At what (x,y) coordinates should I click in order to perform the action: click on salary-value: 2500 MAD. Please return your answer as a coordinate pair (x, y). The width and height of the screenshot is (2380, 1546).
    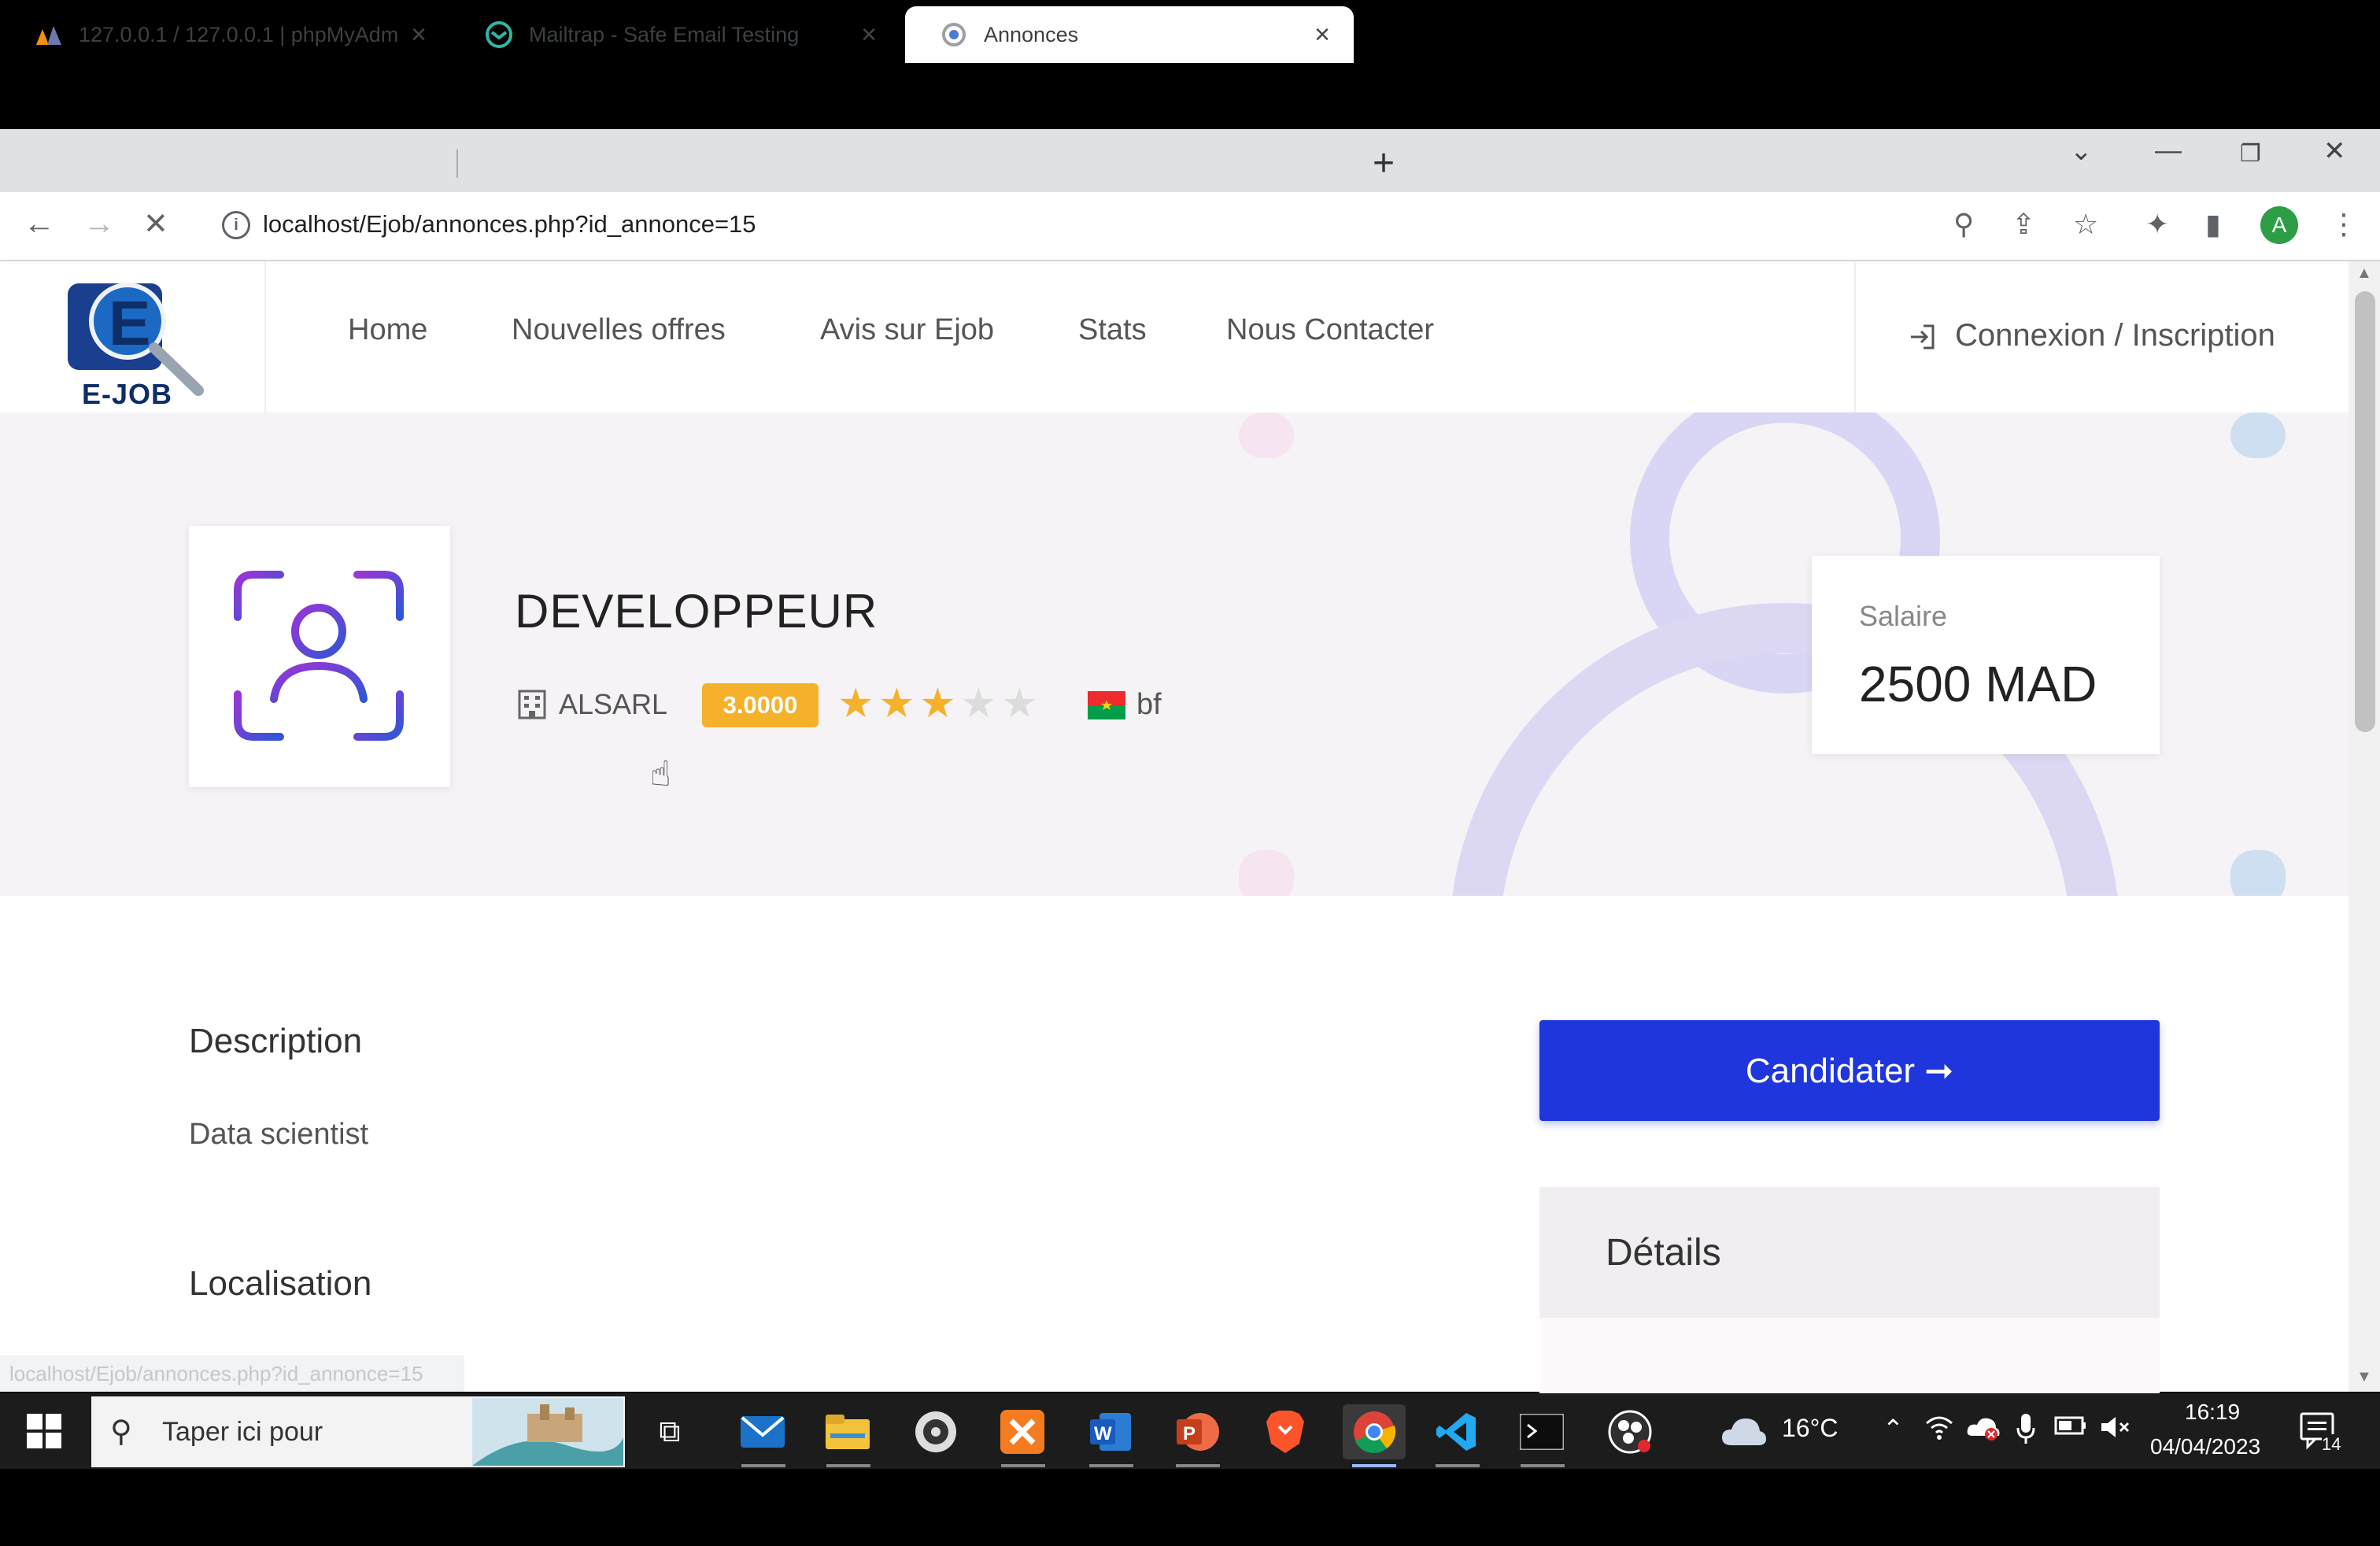
    Looking at the image, I should click on (1978, 684).